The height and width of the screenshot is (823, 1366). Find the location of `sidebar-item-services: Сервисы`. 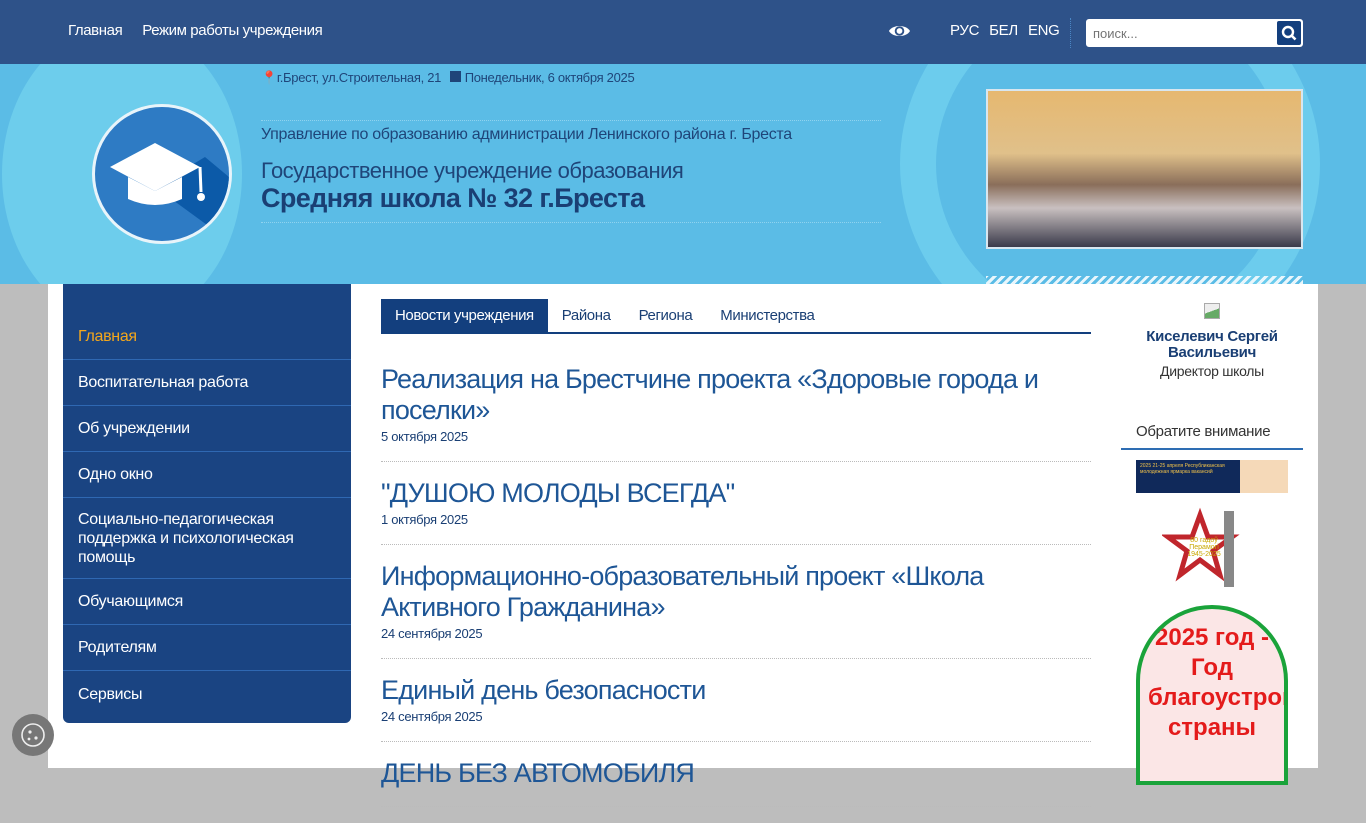

sidebar-item-services: Сервисы is located at coordinates (207, 694).